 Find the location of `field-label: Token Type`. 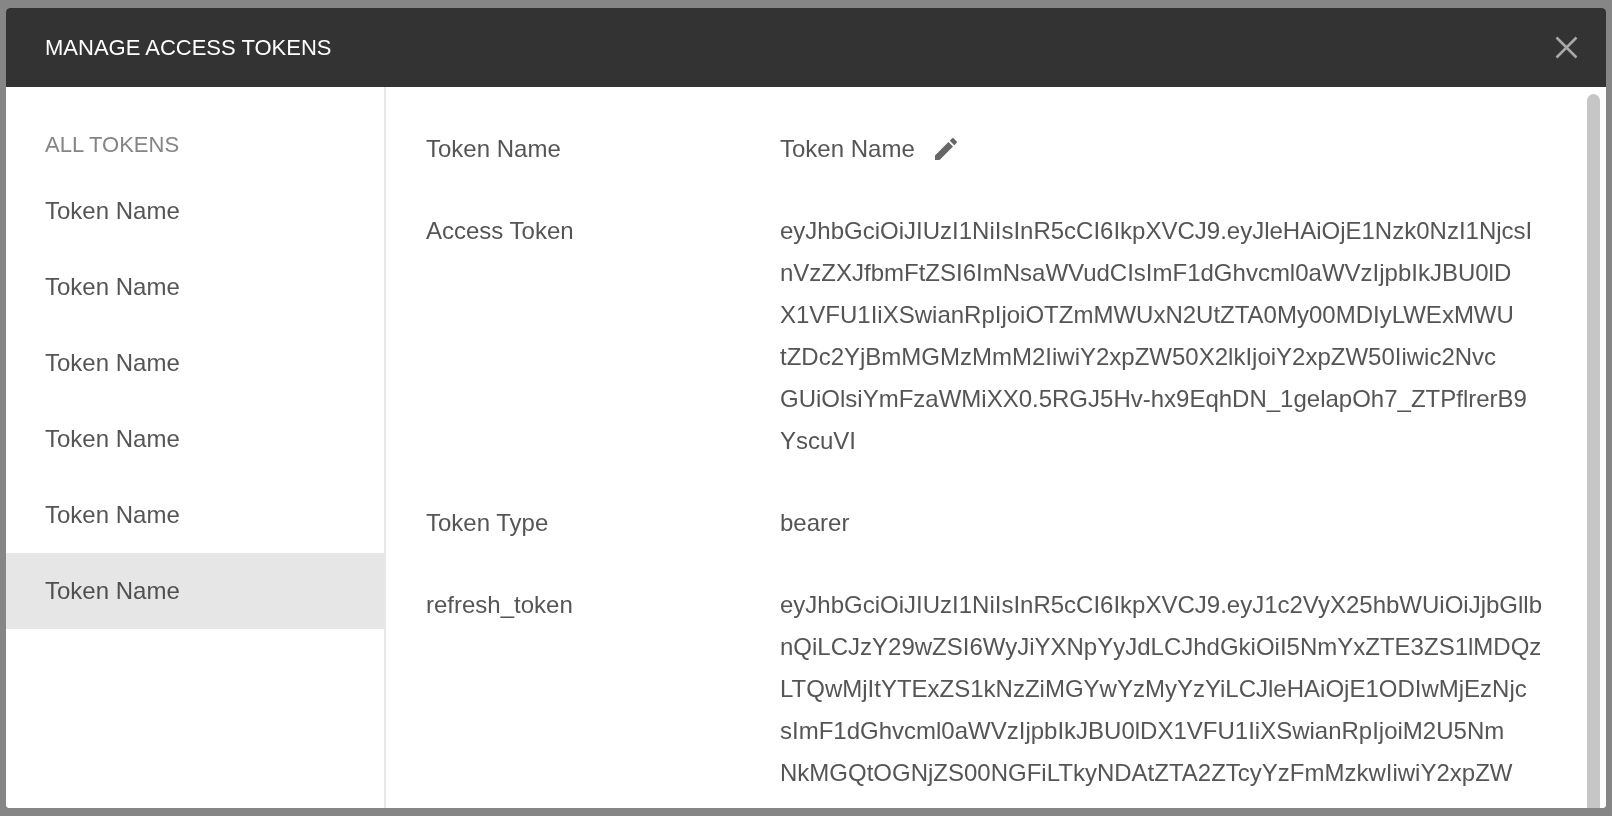

field-label: Token Type is located at coordinates (488, 523).